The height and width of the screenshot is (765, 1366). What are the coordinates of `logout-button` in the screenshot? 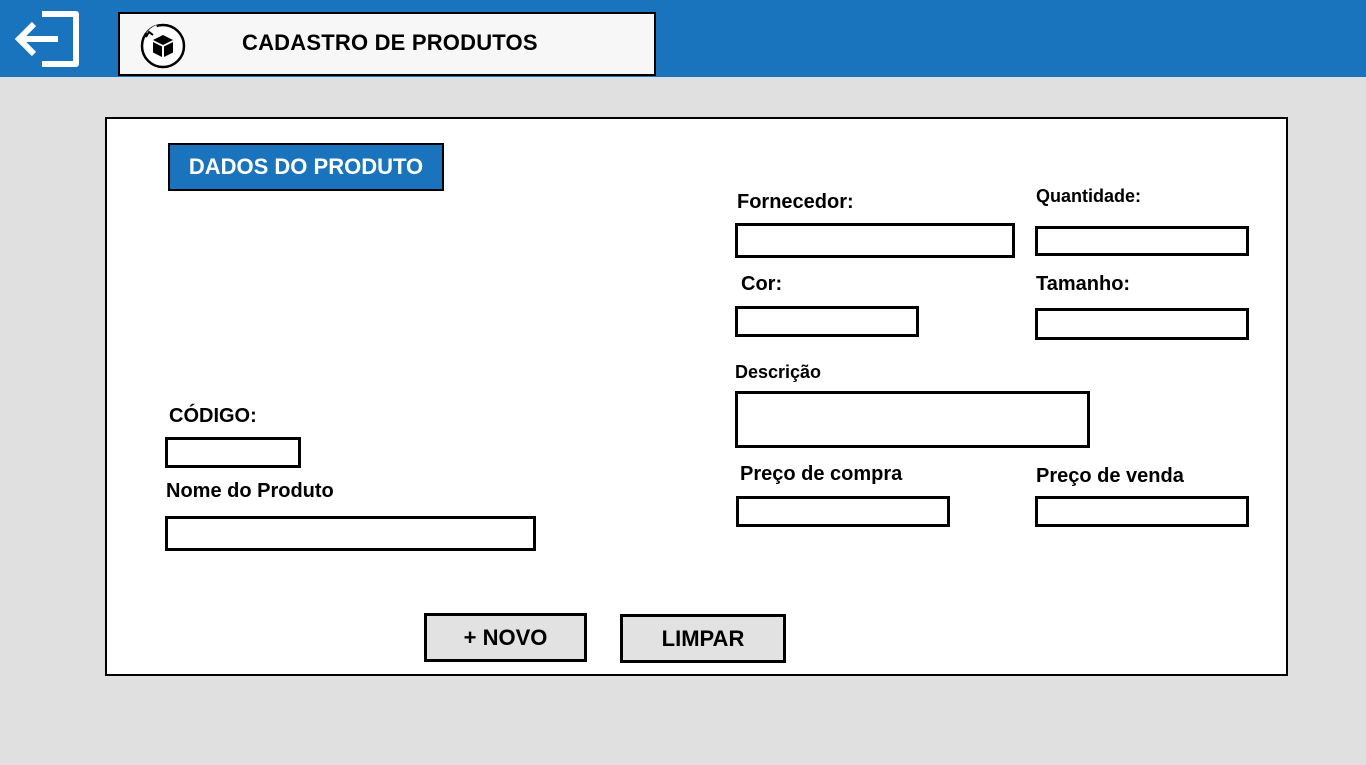 It's located at (49, 40).